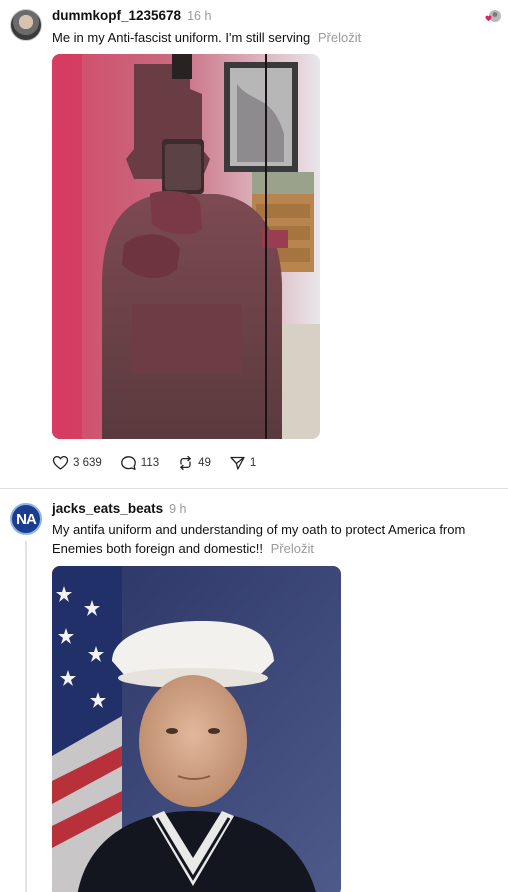 The width and height of the screenshot is (508, 892). I want to click on repost-icon, so click(185, 463).